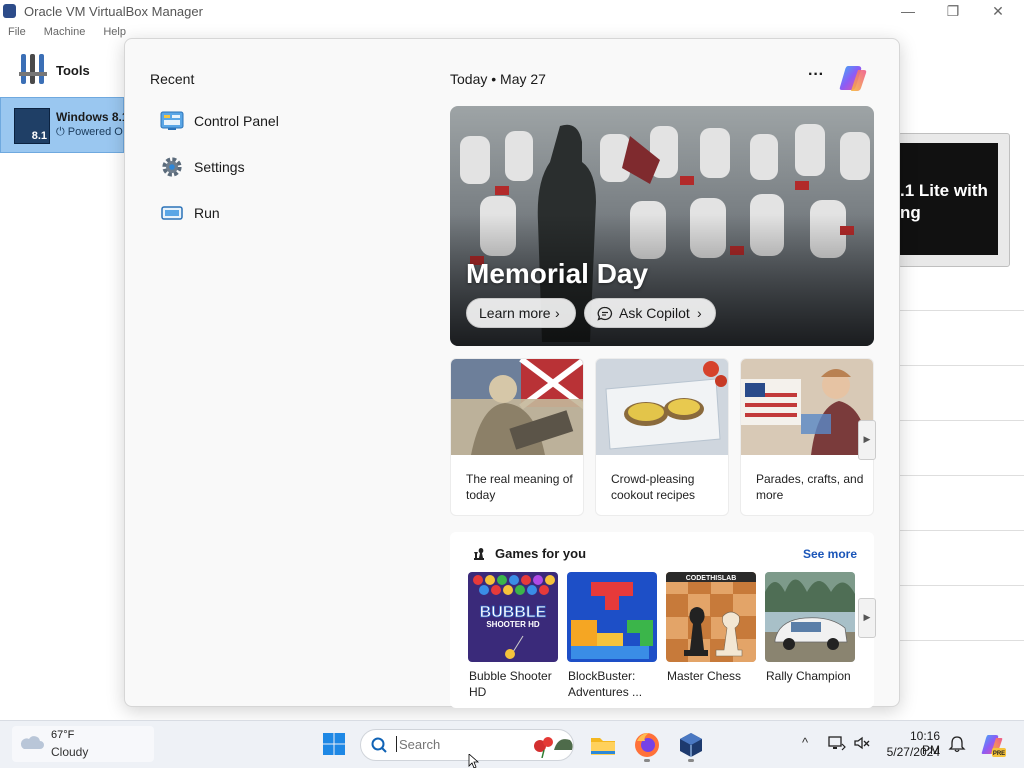 This screenshot has height=768, width=1024. Describe the element at coordinates (474, 761) in the screenshot. I see `mouse-cursor-icon` at that location.